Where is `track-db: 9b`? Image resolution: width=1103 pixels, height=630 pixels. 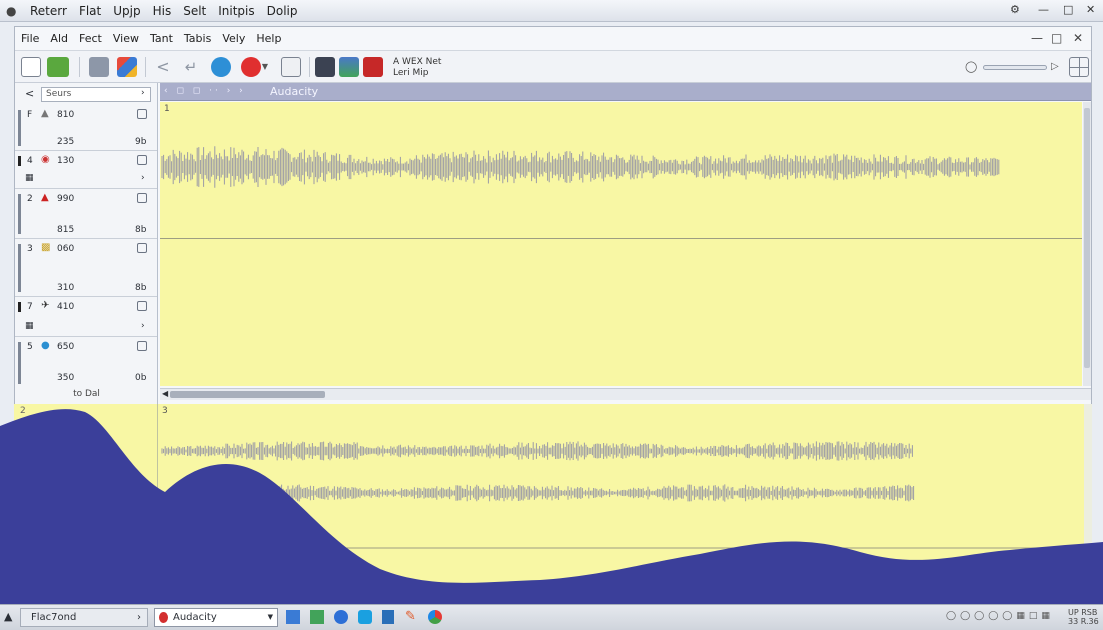
track-db: 9b is located at coordinates (141, 142).